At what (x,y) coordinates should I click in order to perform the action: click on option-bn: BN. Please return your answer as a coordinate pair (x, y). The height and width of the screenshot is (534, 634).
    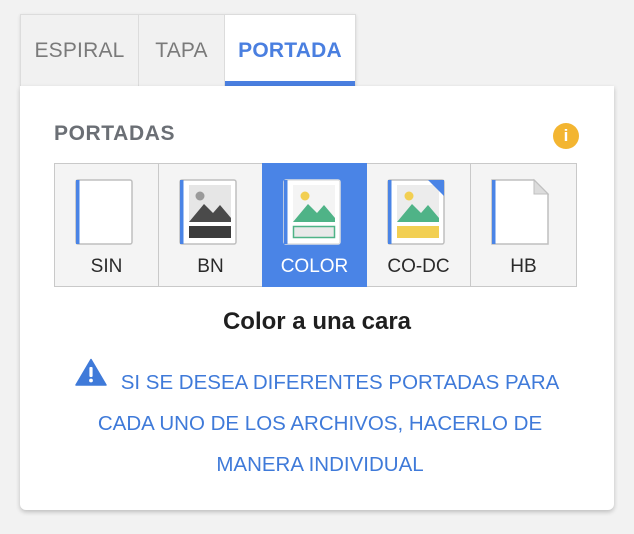
    Looking at the image, I should click on (210, 225).